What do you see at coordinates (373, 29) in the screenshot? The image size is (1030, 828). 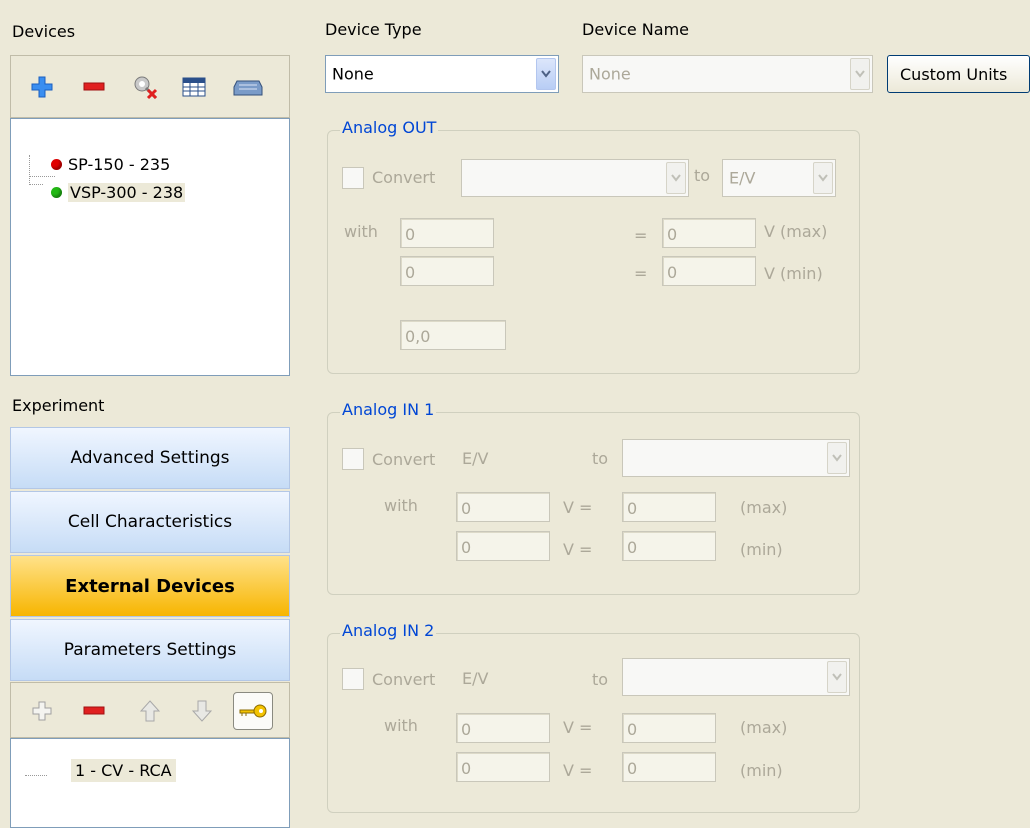 I see `device-type-label: Device Type` at bounding box center [373, 29].